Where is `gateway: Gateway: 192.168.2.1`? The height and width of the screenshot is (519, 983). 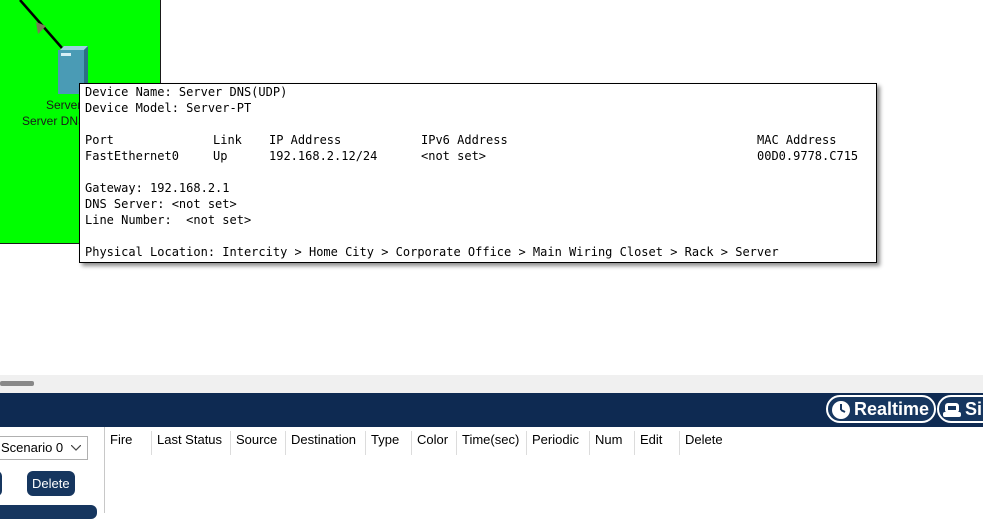
gateway: Gateway: 192.168.2.1 is located at coordinates (157, 188).